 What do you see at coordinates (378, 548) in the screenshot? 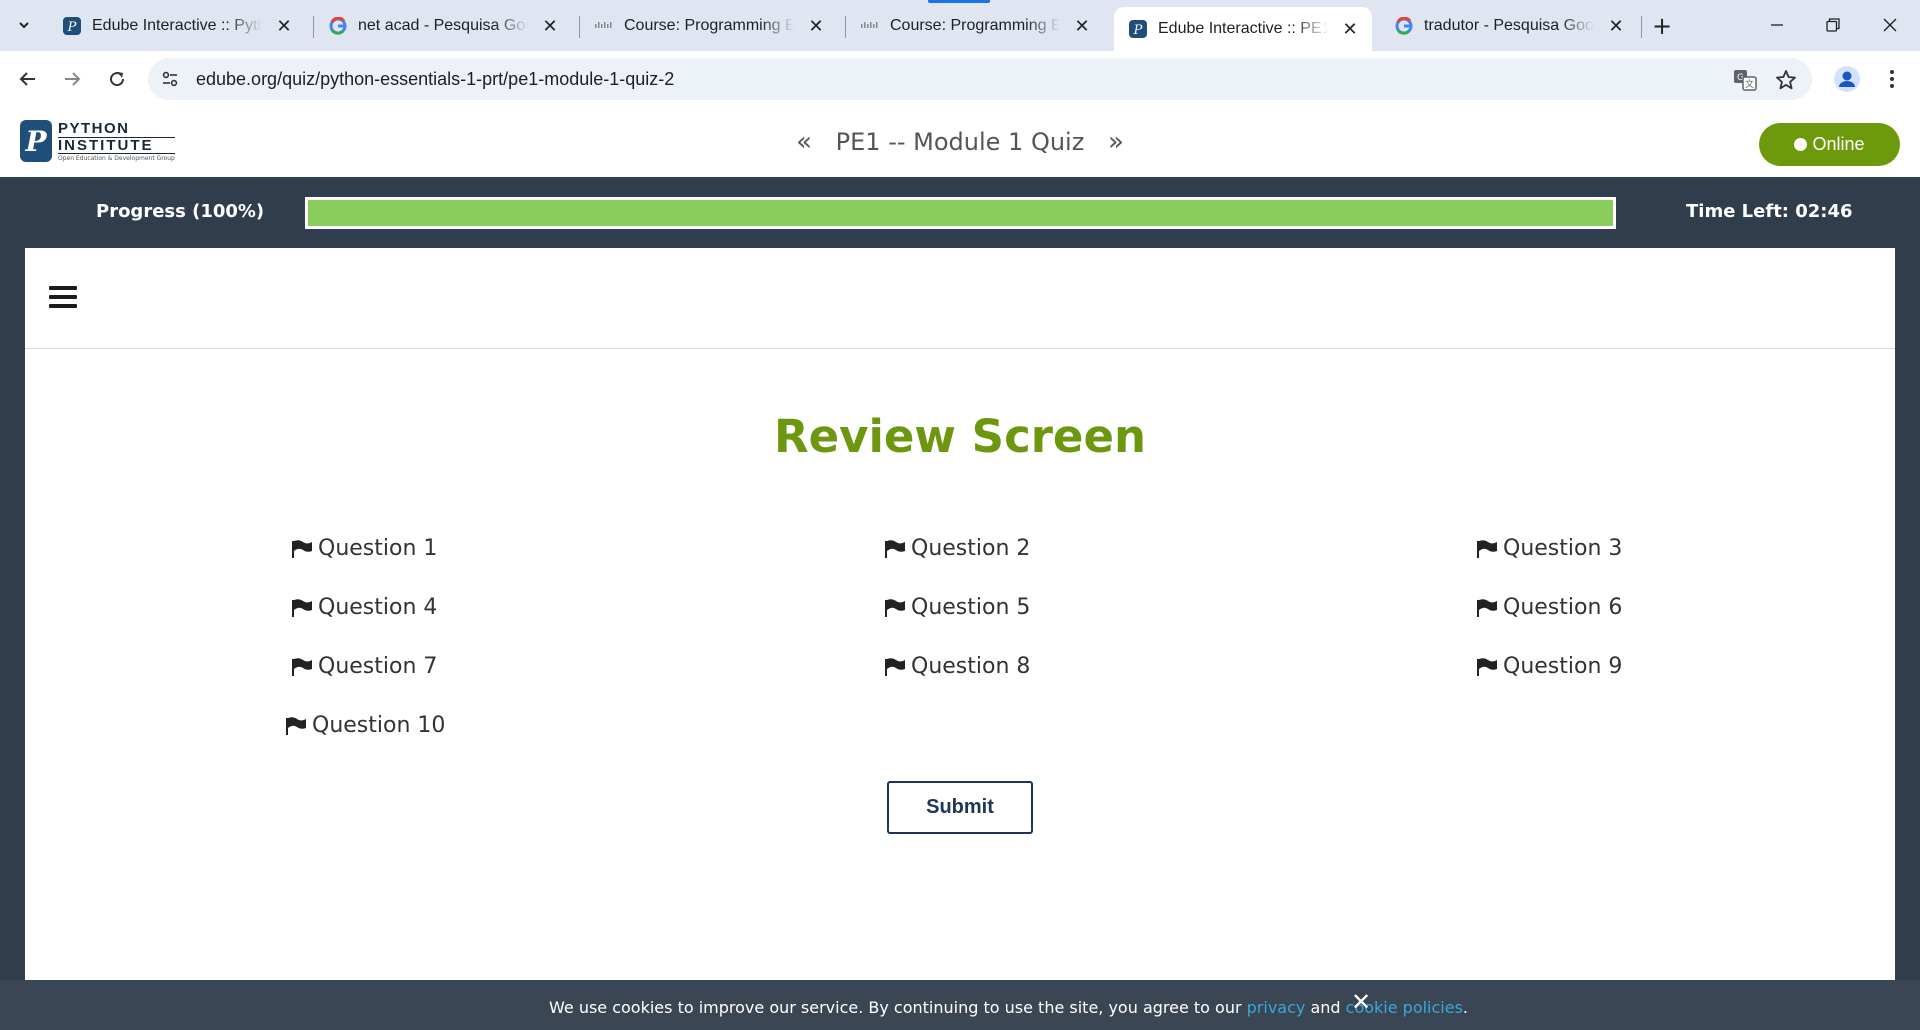
I see `question-label: Question 1` at bounding box center [378, 548].